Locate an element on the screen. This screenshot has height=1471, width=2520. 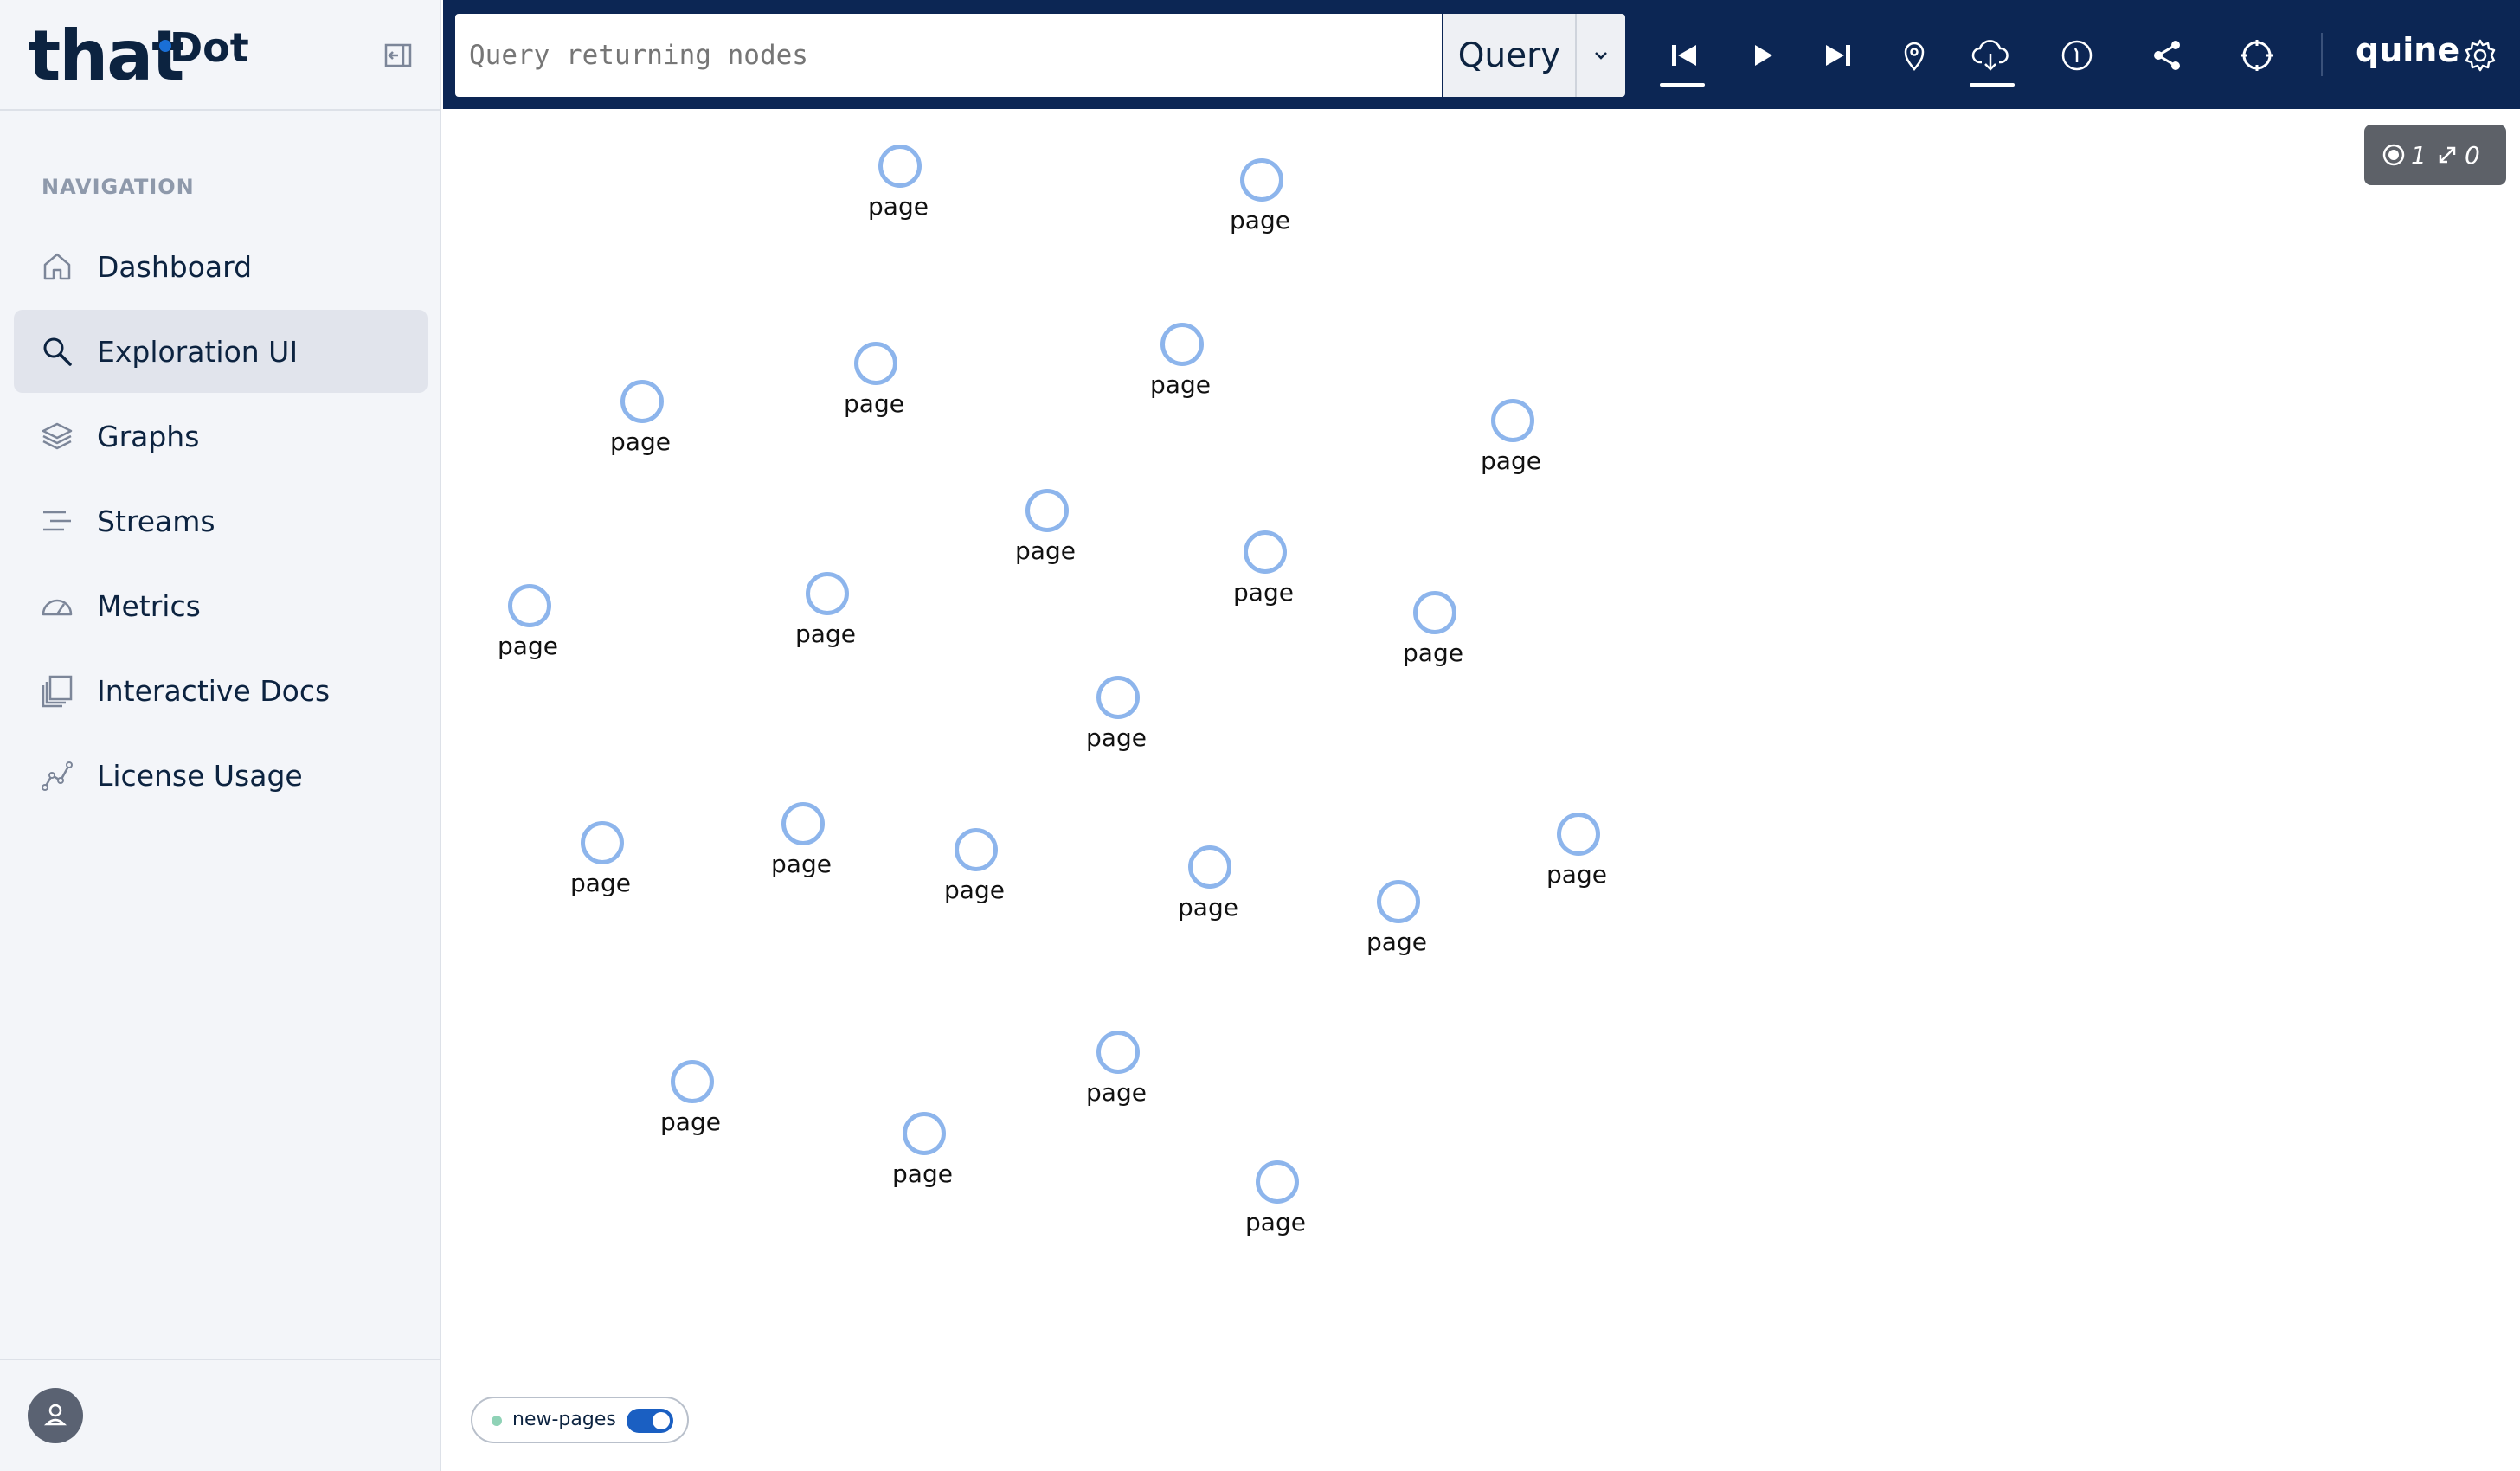
toggle-knob is located at coordinates (661, 1420).